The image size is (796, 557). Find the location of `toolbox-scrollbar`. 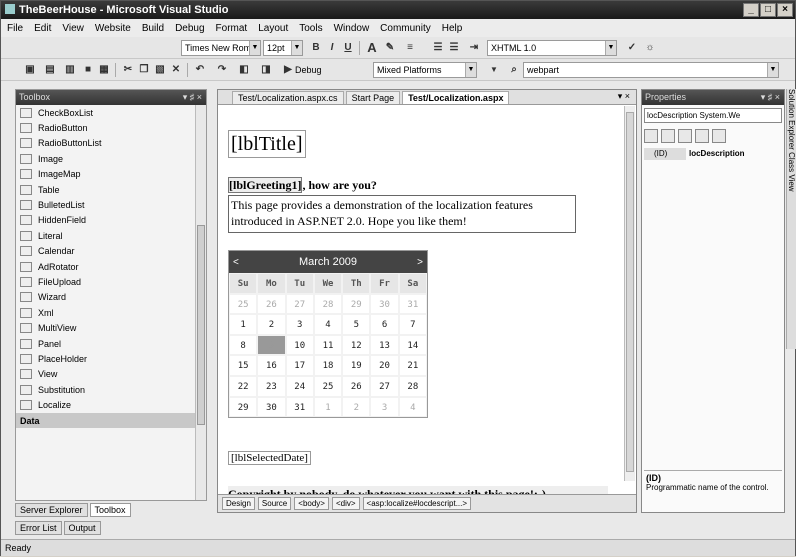

toolbox-scrollbar is located at coordinates (200, 302).